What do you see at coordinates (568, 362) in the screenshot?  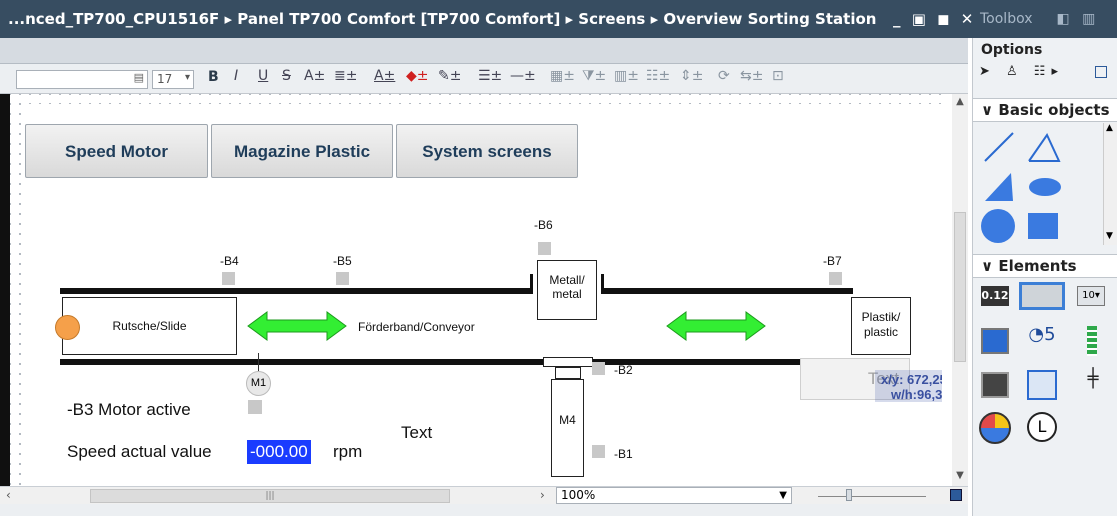 I see `m4-coupling` at bounding box center [568, 362].